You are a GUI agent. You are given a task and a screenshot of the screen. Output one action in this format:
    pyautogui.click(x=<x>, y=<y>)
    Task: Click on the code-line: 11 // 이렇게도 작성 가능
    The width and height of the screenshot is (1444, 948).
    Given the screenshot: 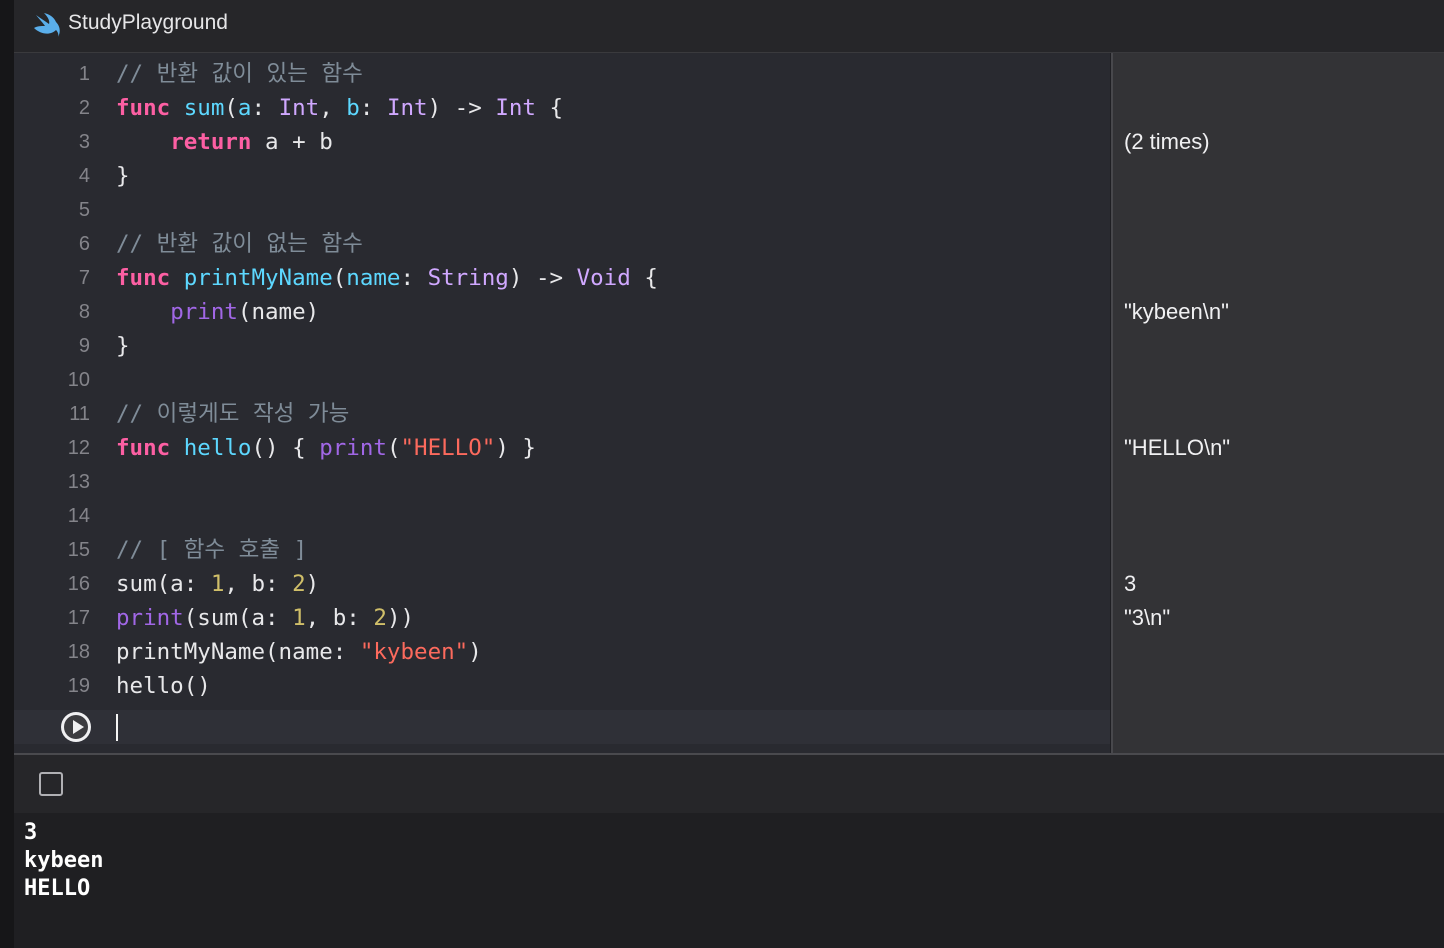 What is the action you would take?
    pyautogui.click(x=562, y=414)
    